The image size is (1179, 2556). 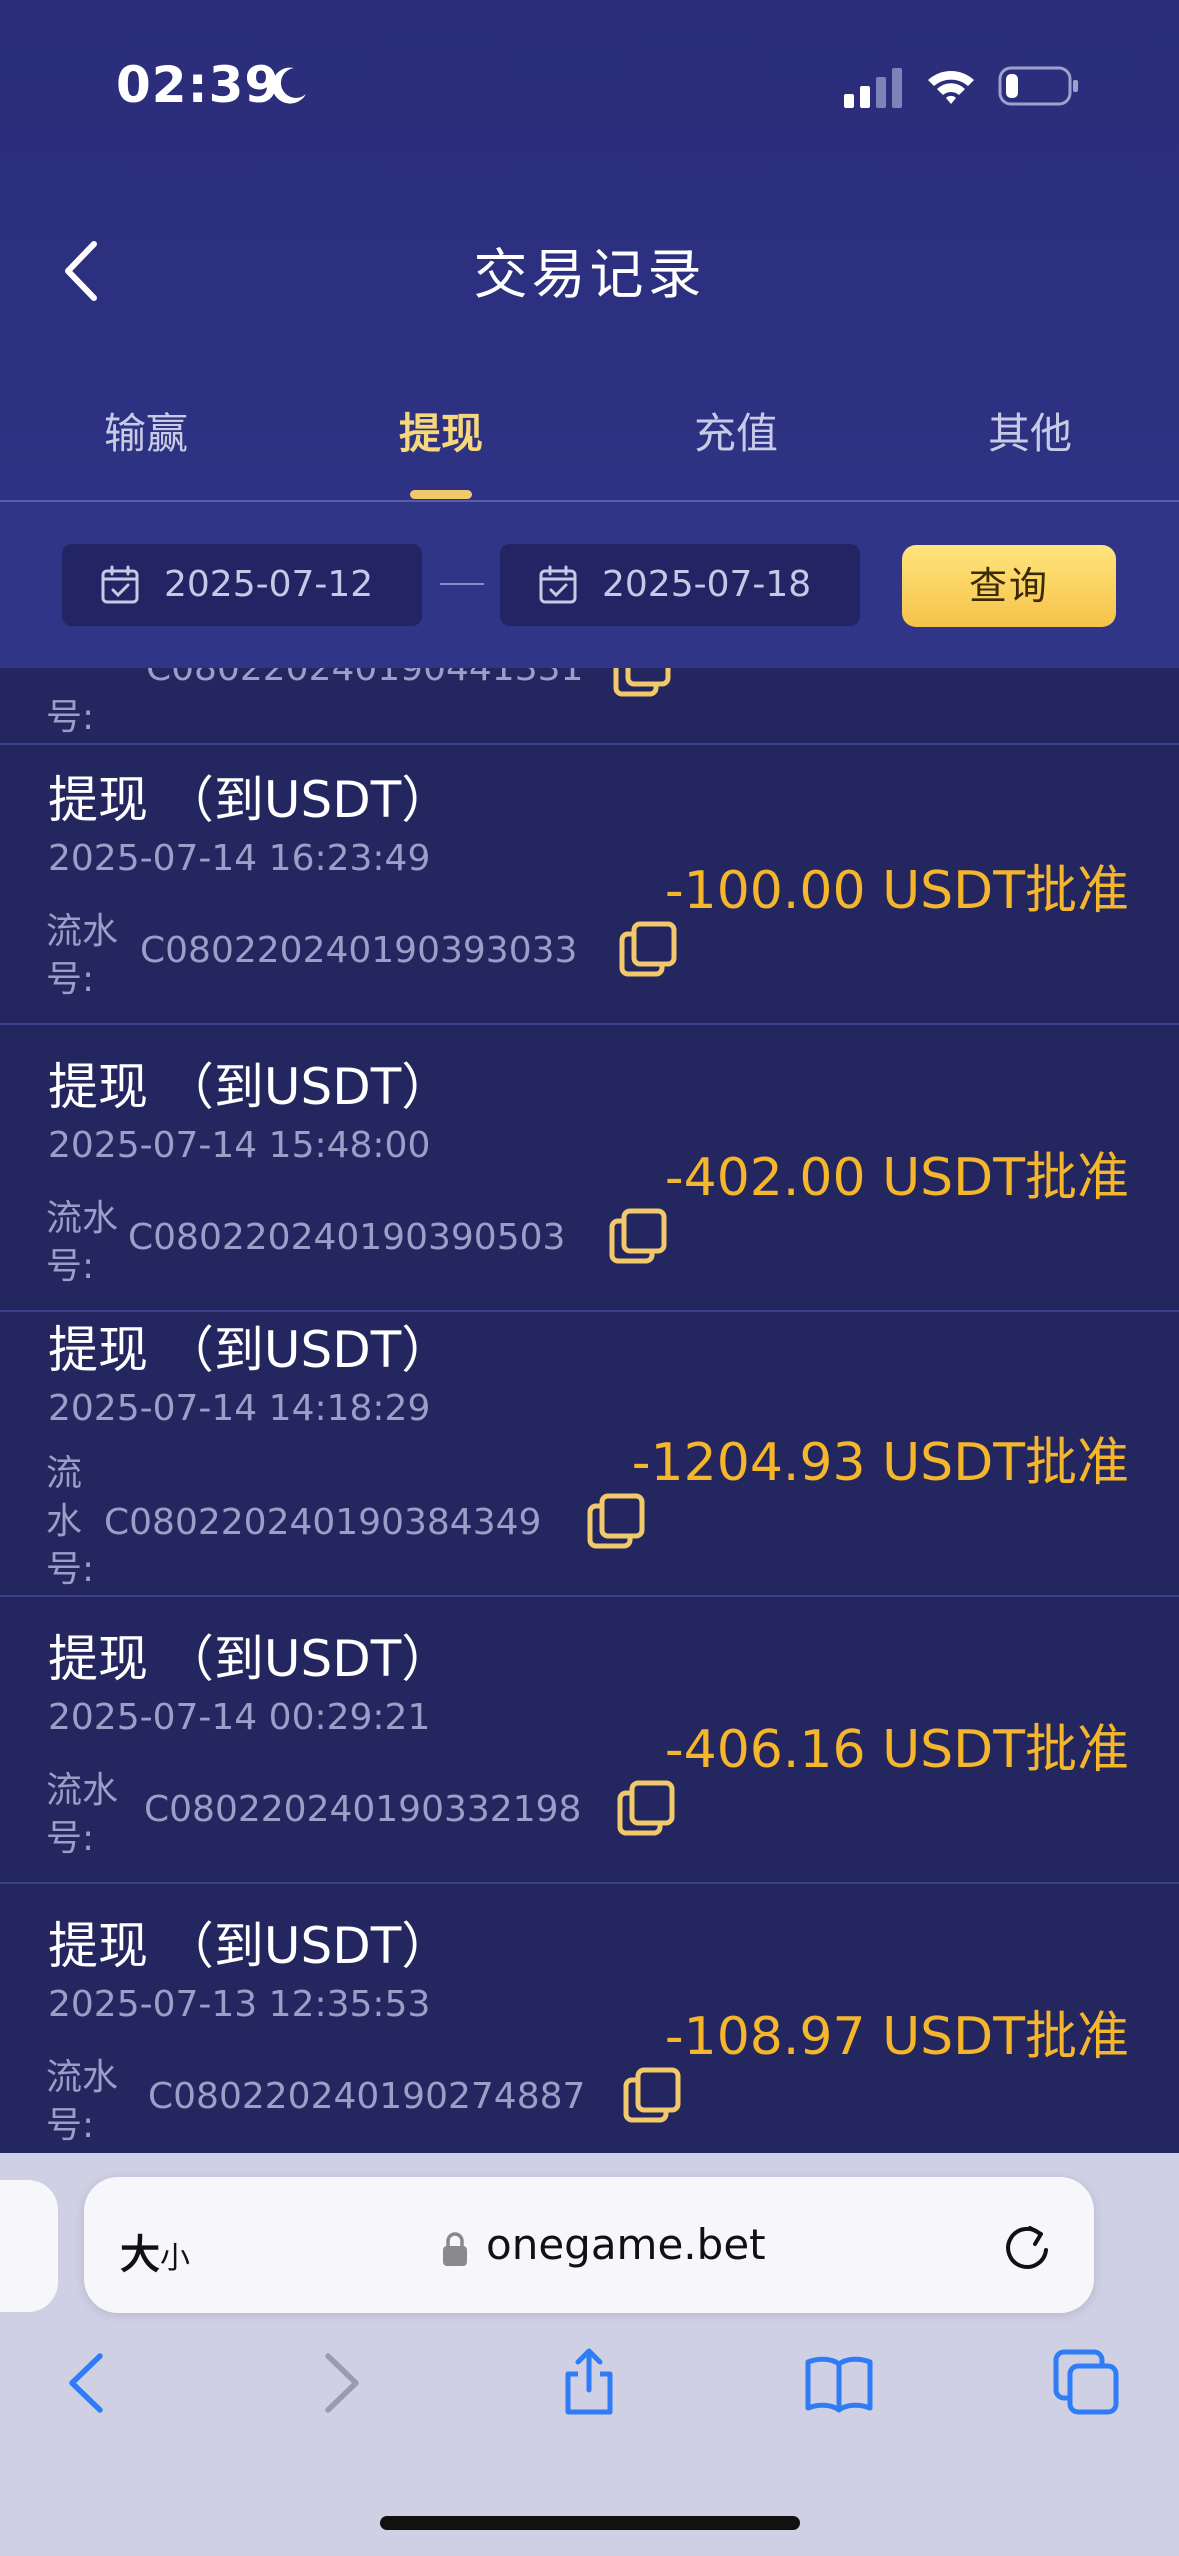 What do you see at coordinates (1009, 586) in the screenshot?
I see `query-button: 查询` at bounding box center [1009, 586].